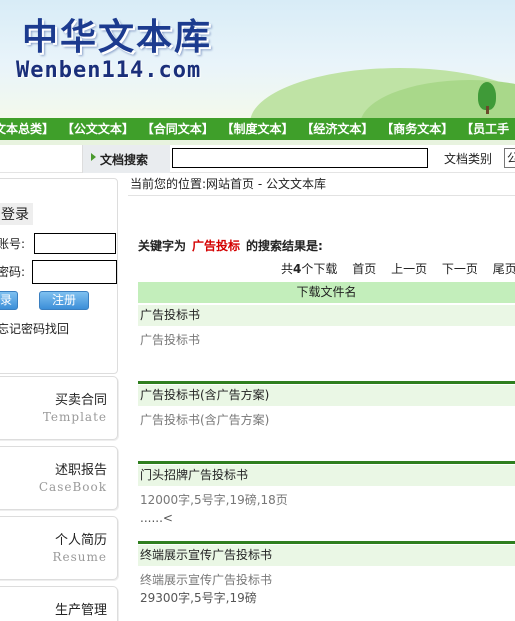 This screenshot has width=515, height=621. What do you see at coordinates (75, 243) in the screenshot?
I see `account-input` at bounding box center [75, 243].